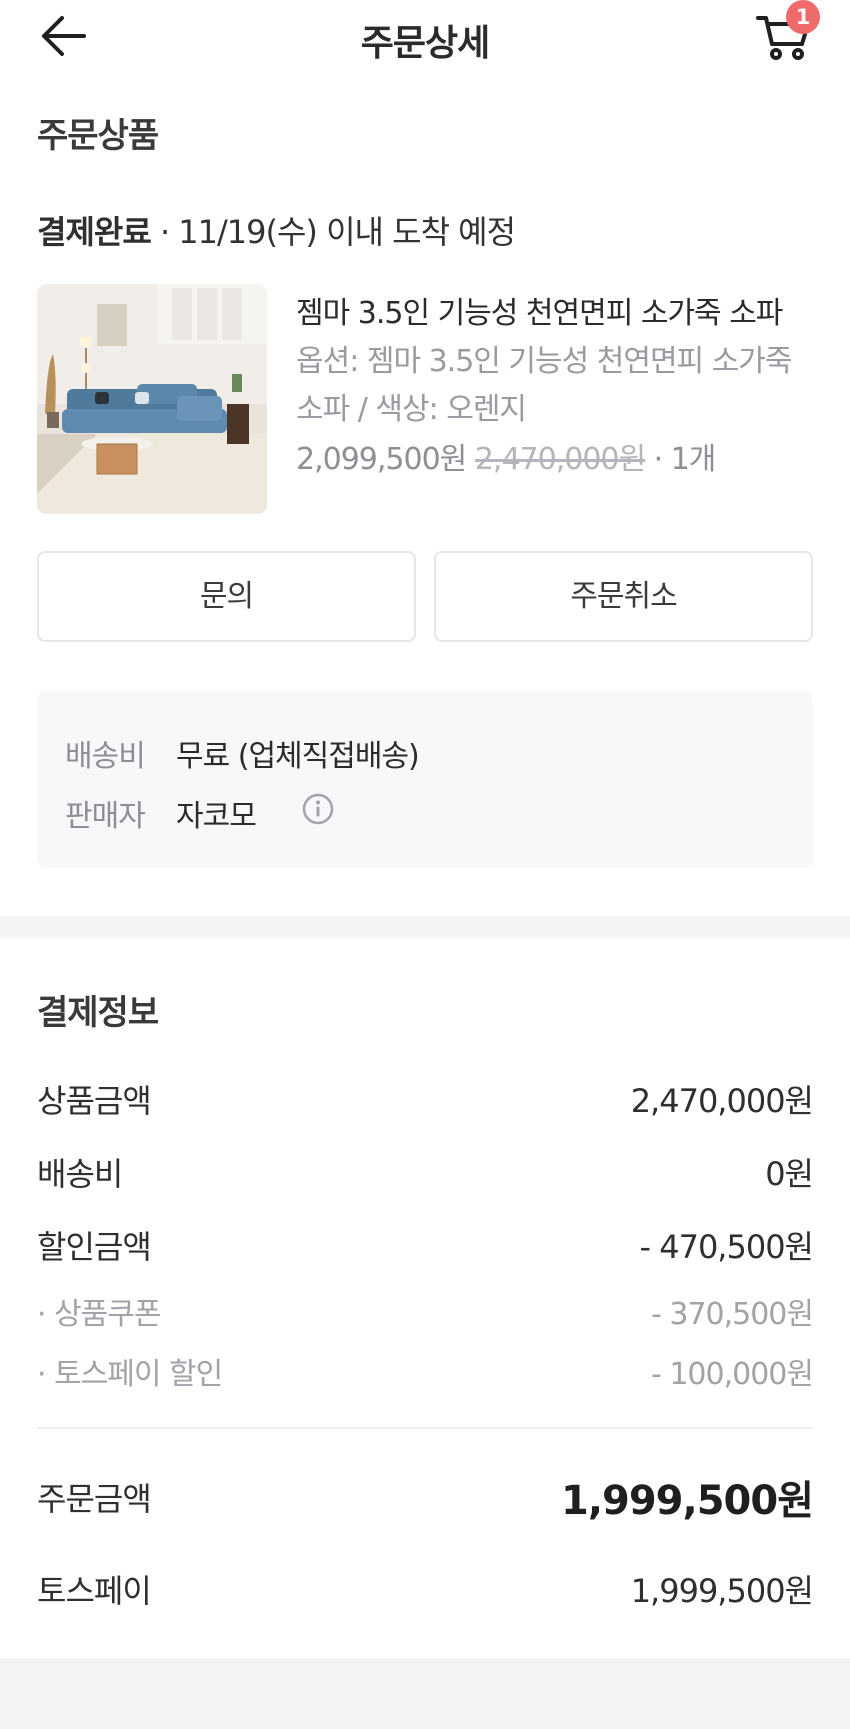 This screenshot has width=850, height=1729. What do you see at coordinates (803, 17) in the screenshot?
I see `cart-count-badge: 1` at bounding box center [803, 17].